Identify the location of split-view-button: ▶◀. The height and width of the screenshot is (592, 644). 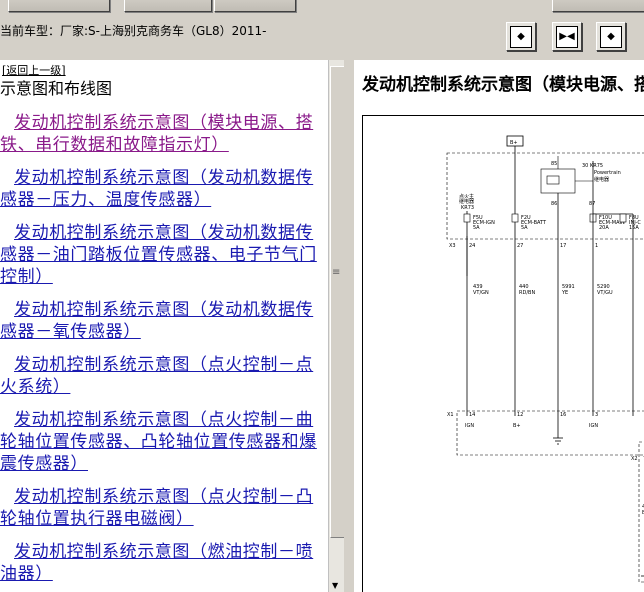
(567, 36).